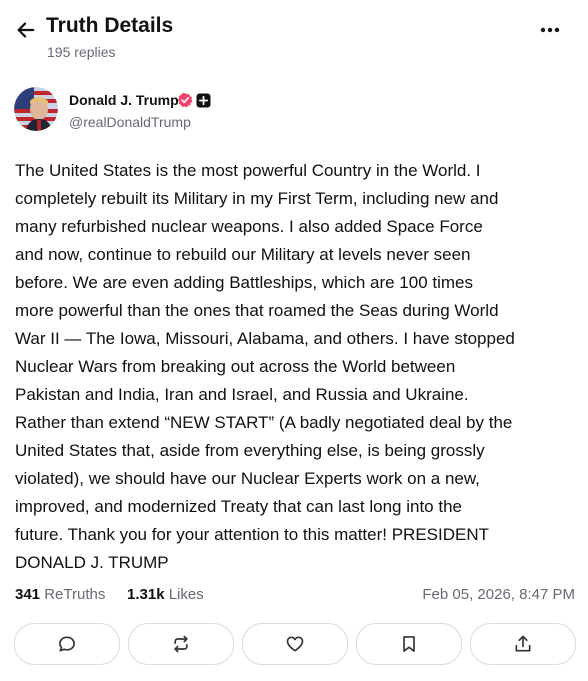 This screenshot has width=588, height=681. I want to click on heart-icon, so click(295, 644).